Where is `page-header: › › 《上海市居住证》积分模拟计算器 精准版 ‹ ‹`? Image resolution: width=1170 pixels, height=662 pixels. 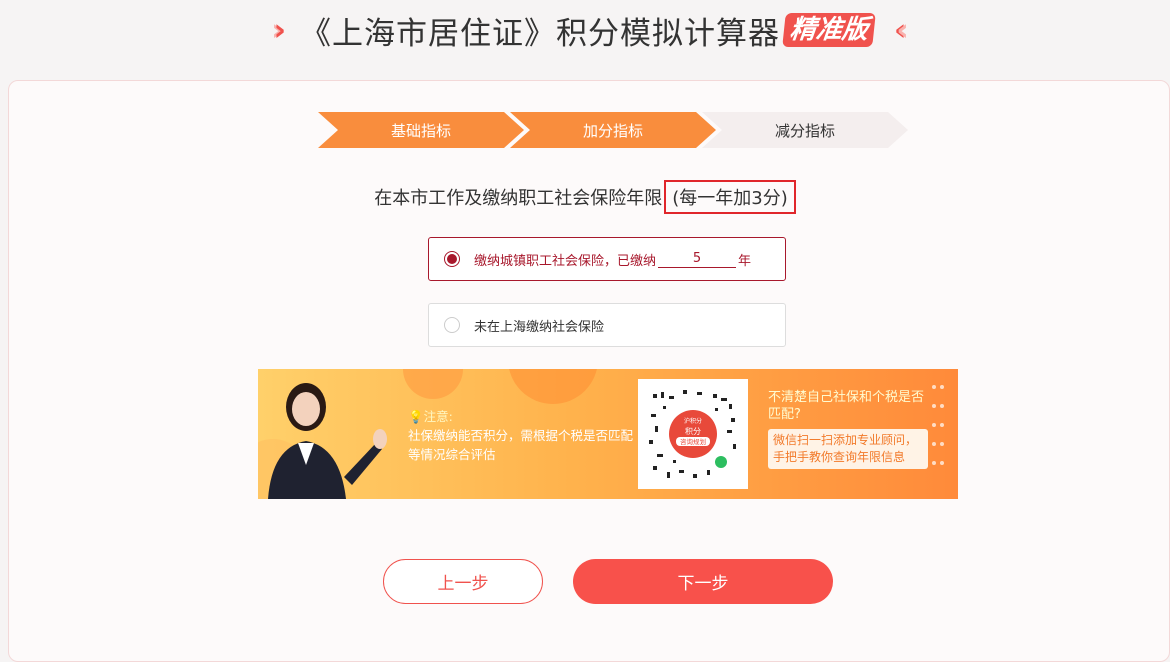 page-header: › › 《上海市居住证》积分模拟计算器 精准版 ‹ ‹ is located at coordinates (585, 30).